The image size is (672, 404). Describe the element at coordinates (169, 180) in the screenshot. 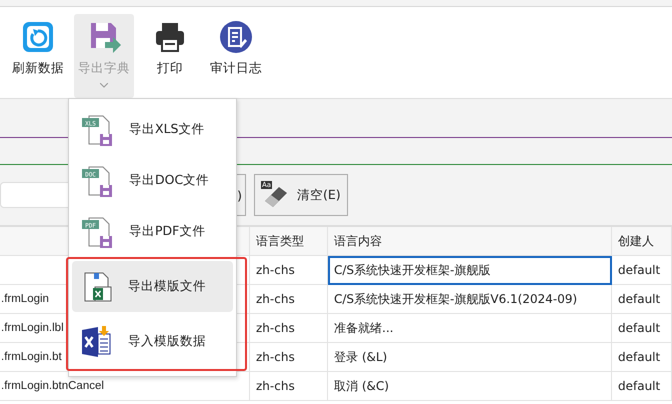

I see `menu-item-label: 导出DOC文件` at that location.